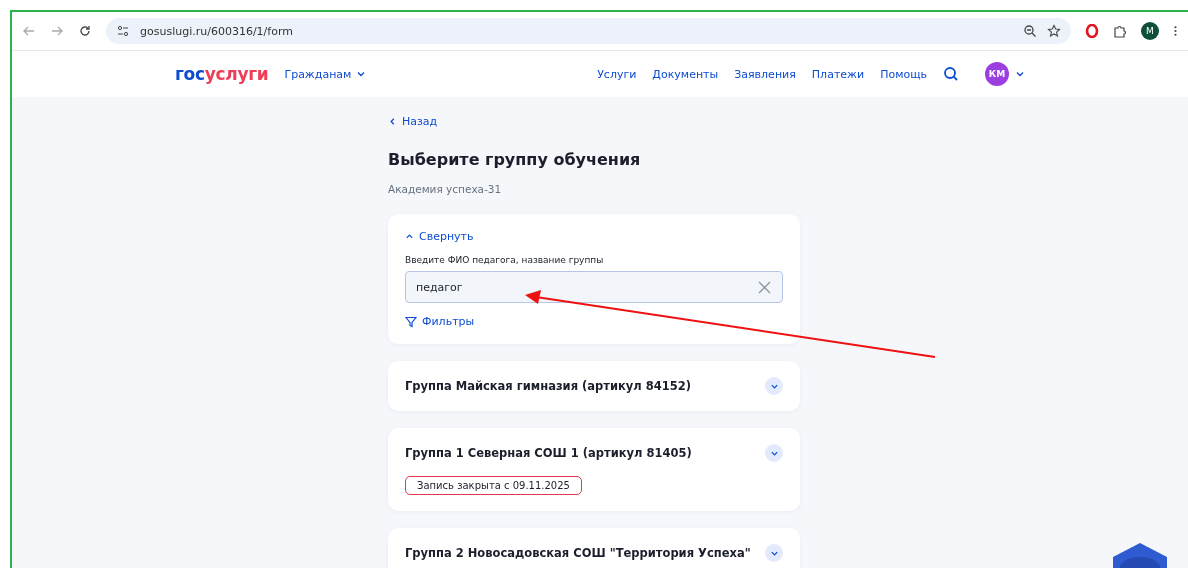 The image size is (1188, 568). I want to click on group-card: Группа Майская гимназия (артикул 84152), so click(594, 386).